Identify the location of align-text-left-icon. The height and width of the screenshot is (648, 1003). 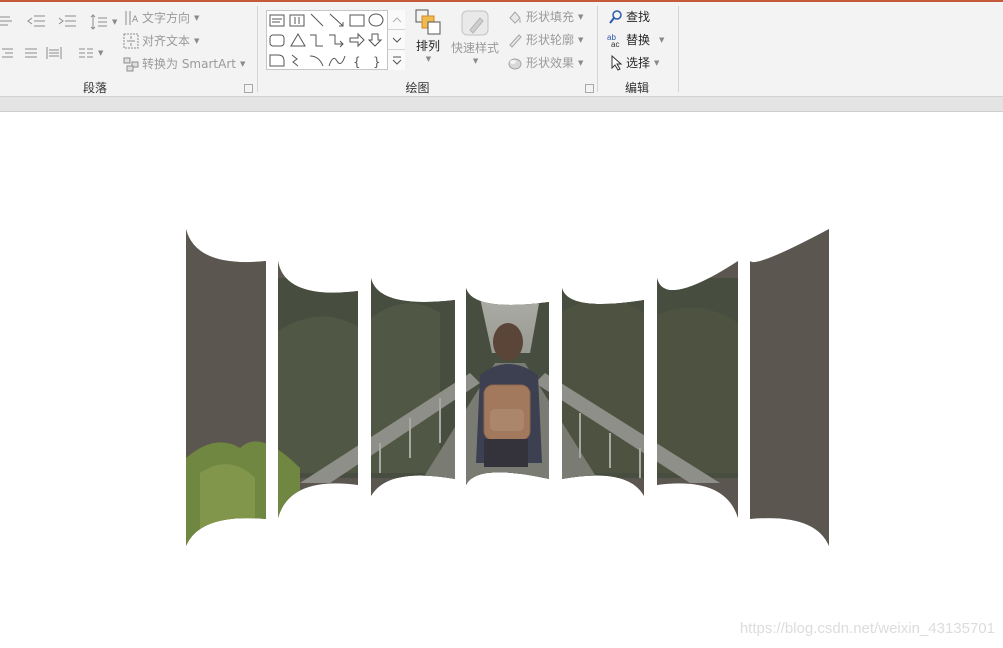
(7, 21).